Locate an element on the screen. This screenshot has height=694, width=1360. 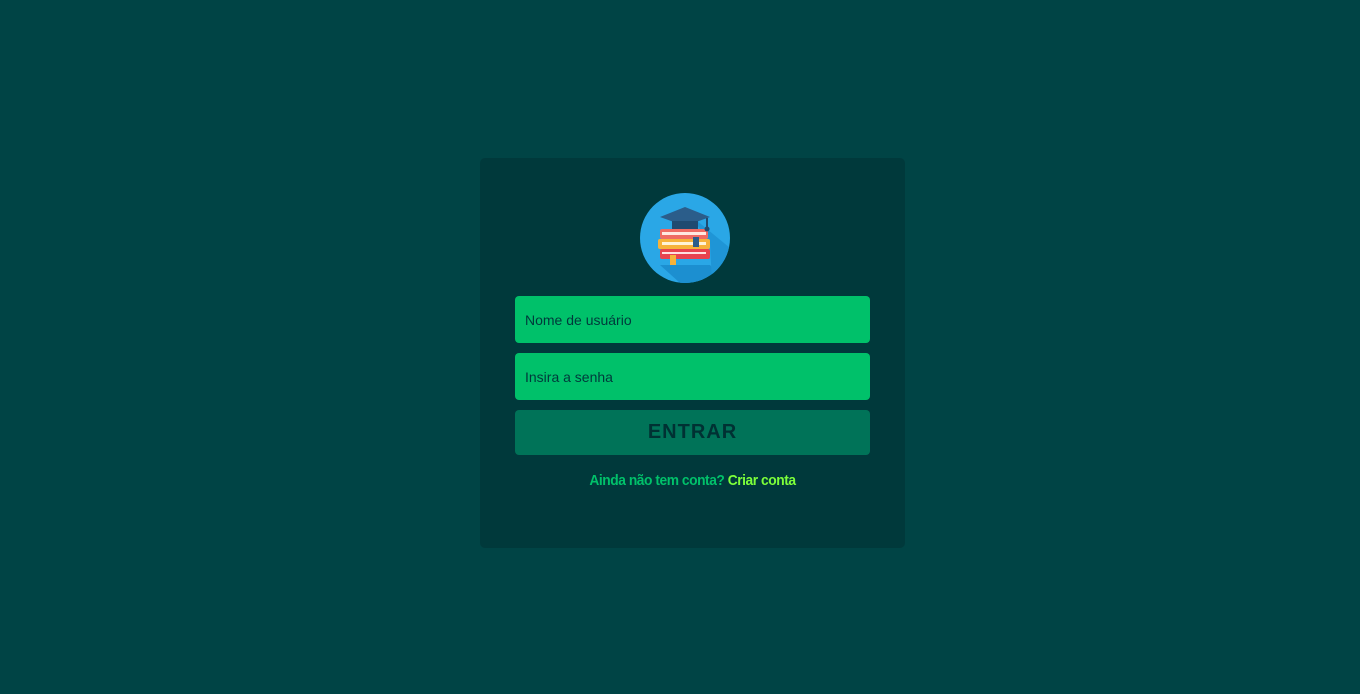
books-graduation-cap-icon is located at coordinates (685, 238).